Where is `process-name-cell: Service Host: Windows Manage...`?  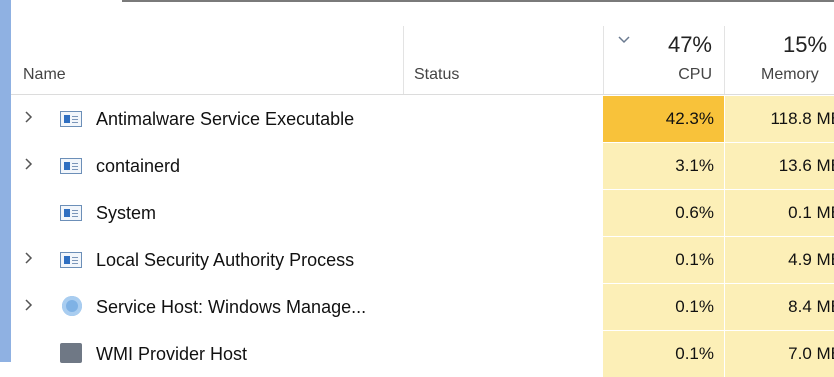 process-name-cell: Service Host: Windows Manage... is located at coordinates (211, 307).